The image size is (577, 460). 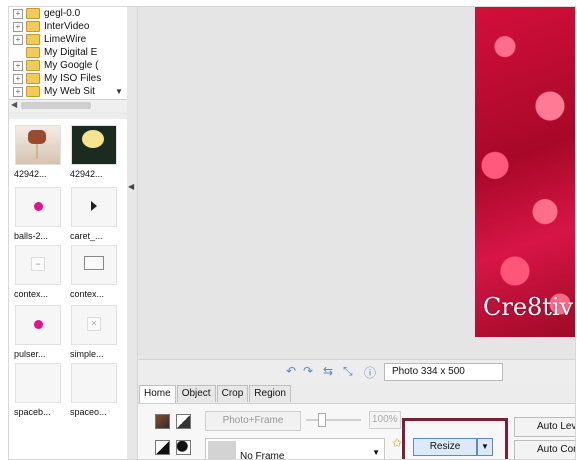 What do you see at coordinates (376, 452) in the screenshot?
I see `chevron-down-icon: ▼` at bounding box center [376, 452].